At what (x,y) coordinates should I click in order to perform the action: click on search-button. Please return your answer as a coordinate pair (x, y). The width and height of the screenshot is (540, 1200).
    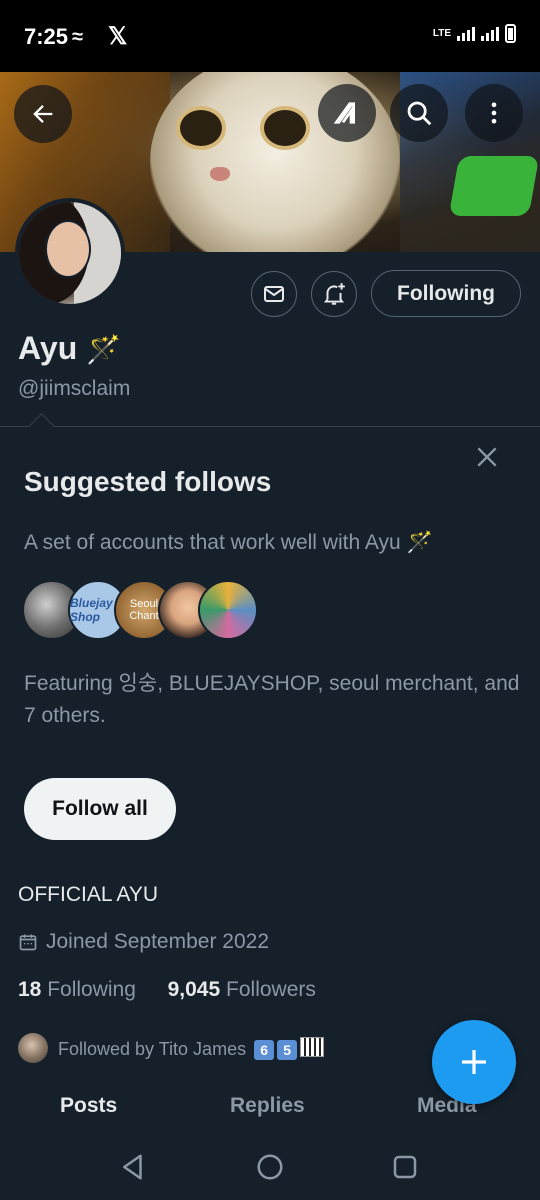
    Looking at the image, I should click on (419, 113).